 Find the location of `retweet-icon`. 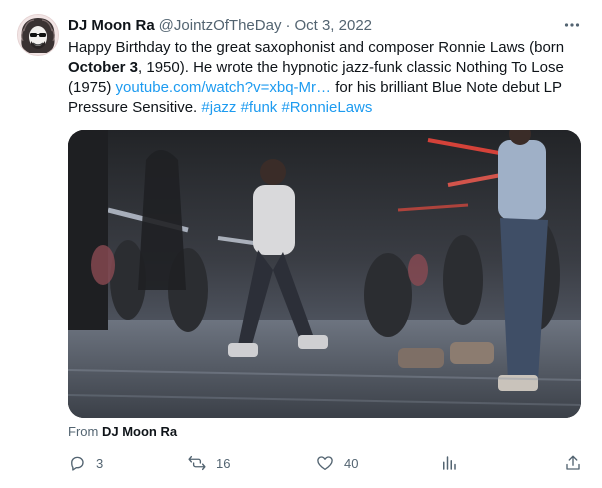

retweet-icon is located at coordinates (197, 463).